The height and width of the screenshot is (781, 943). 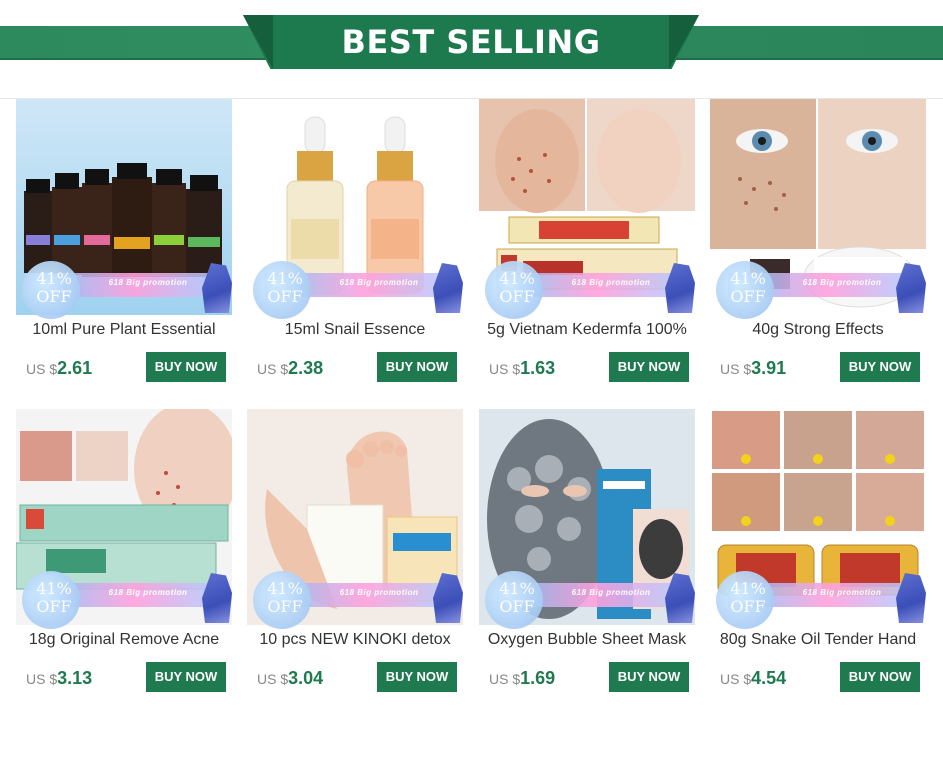 What do you see at coordinates (769, 368) in the screenshot?
I see `price-value: 3.91` at bounding box center [769, 368].